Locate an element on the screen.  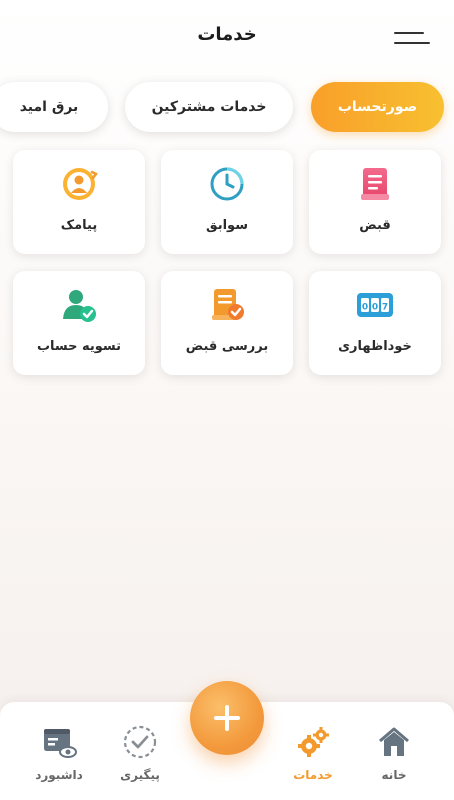
user-check-icon is located at coordinates (79, 306).